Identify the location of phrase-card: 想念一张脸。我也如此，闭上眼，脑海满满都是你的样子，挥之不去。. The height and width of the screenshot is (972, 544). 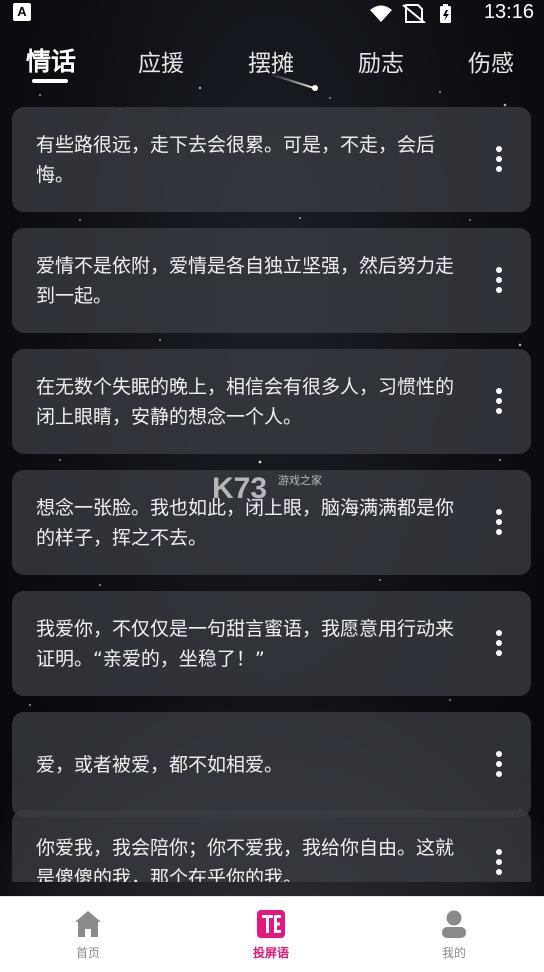
(271, 522).